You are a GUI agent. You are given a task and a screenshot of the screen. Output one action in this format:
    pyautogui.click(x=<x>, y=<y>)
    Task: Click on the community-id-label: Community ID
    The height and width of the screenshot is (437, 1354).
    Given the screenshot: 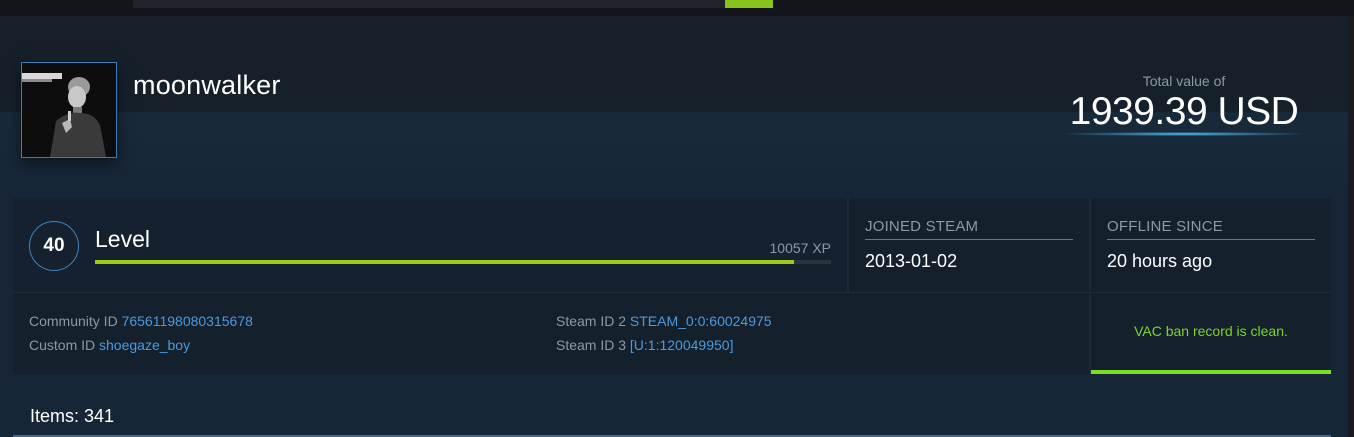 What is the action you would take?
    pyautogui.click(x=73, y=321)
    